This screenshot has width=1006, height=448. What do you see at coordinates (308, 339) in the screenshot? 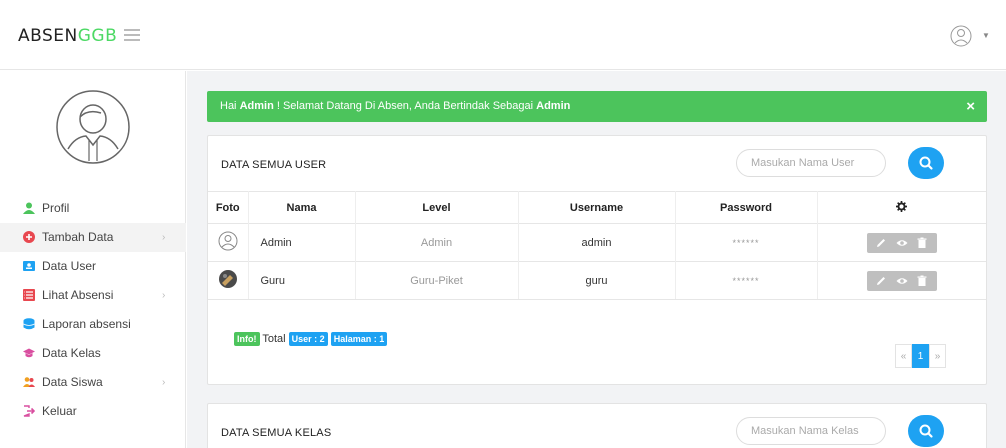
I see `user-count-badge: User : 2` at bounding box center [308, 339].